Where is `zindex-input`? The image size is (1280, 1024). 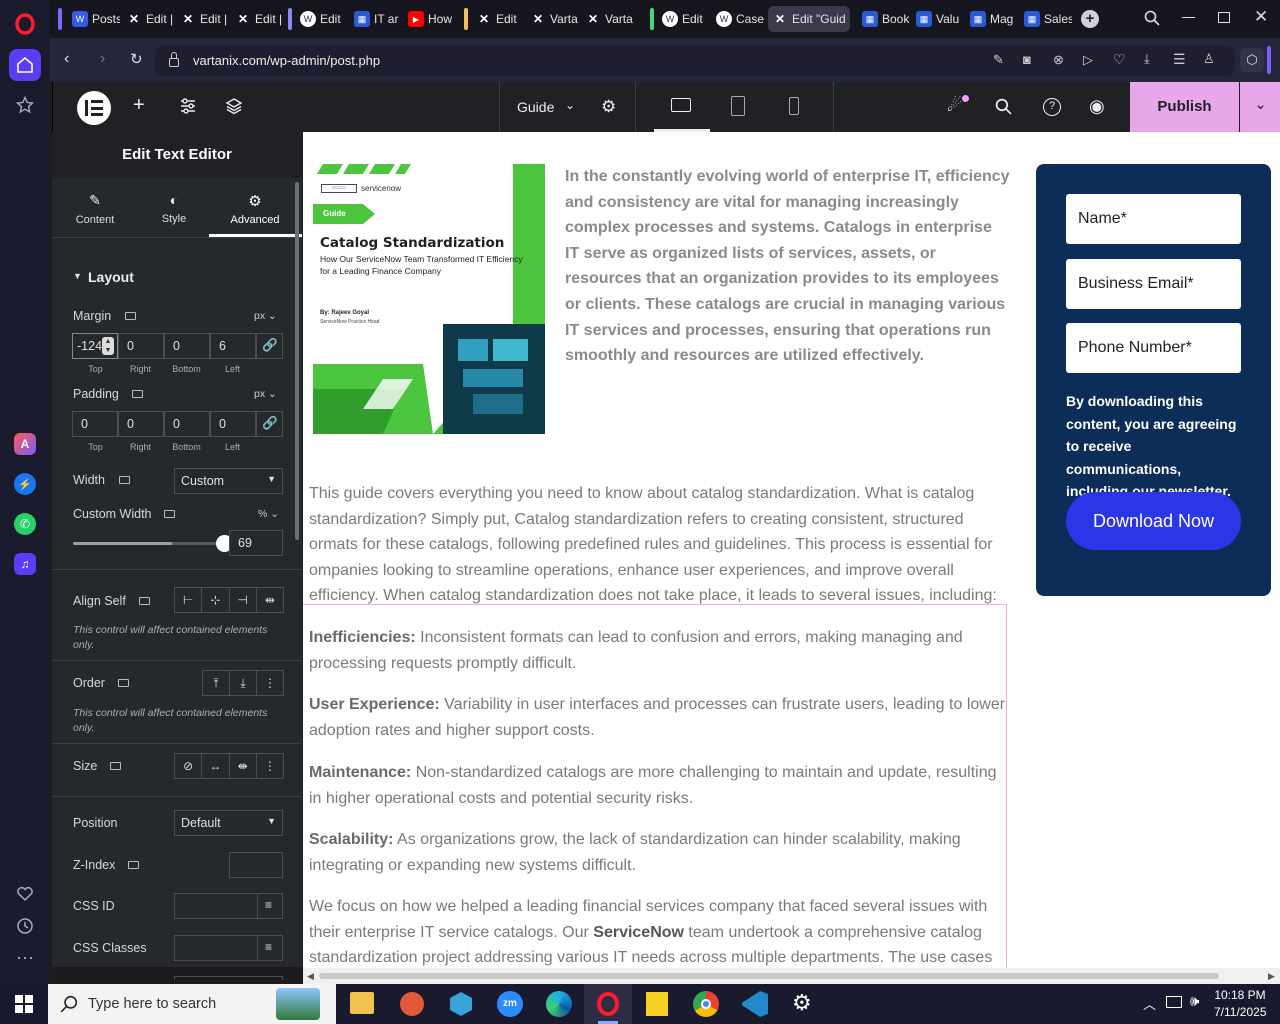 zindex-input is located at coordinates (256, 865).